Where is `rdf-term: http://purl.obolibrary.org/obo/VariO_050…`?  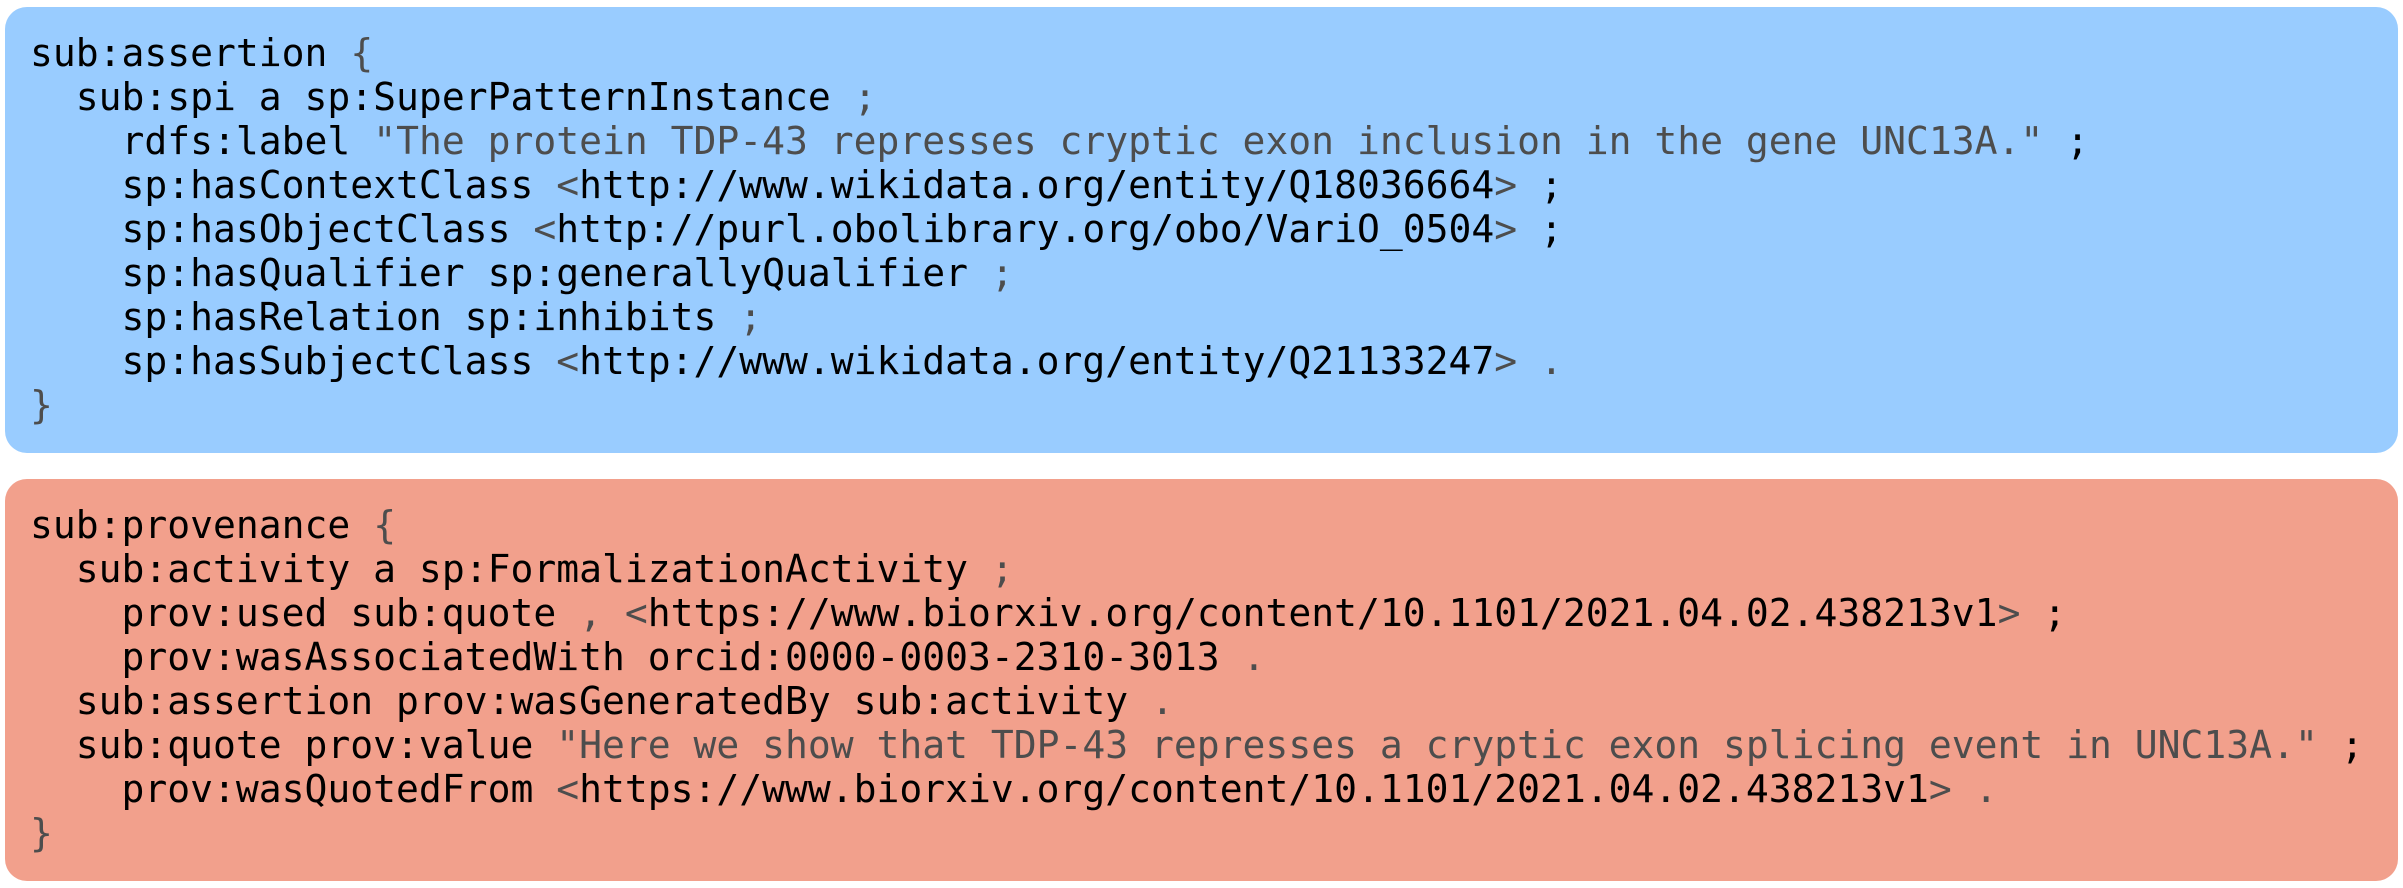 rdf-term: http://purl.obolibrary.org/obo/VariO_050… is located at coordinates (1025, 229).